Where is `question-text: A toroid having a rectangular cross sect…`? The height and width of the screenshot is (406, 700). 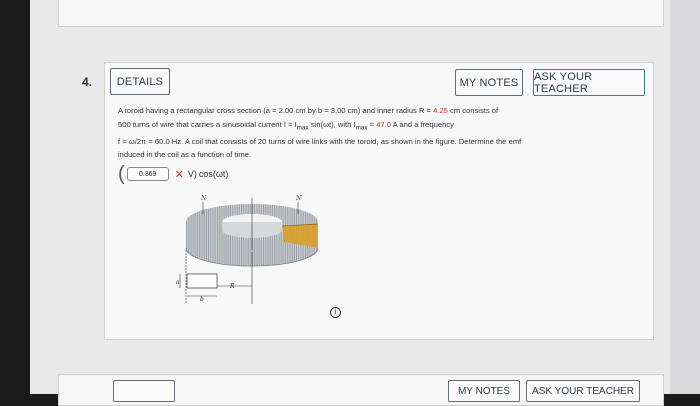
question-text: A toroid having a rectangular cross sect… is located at coordinates (380, 133).